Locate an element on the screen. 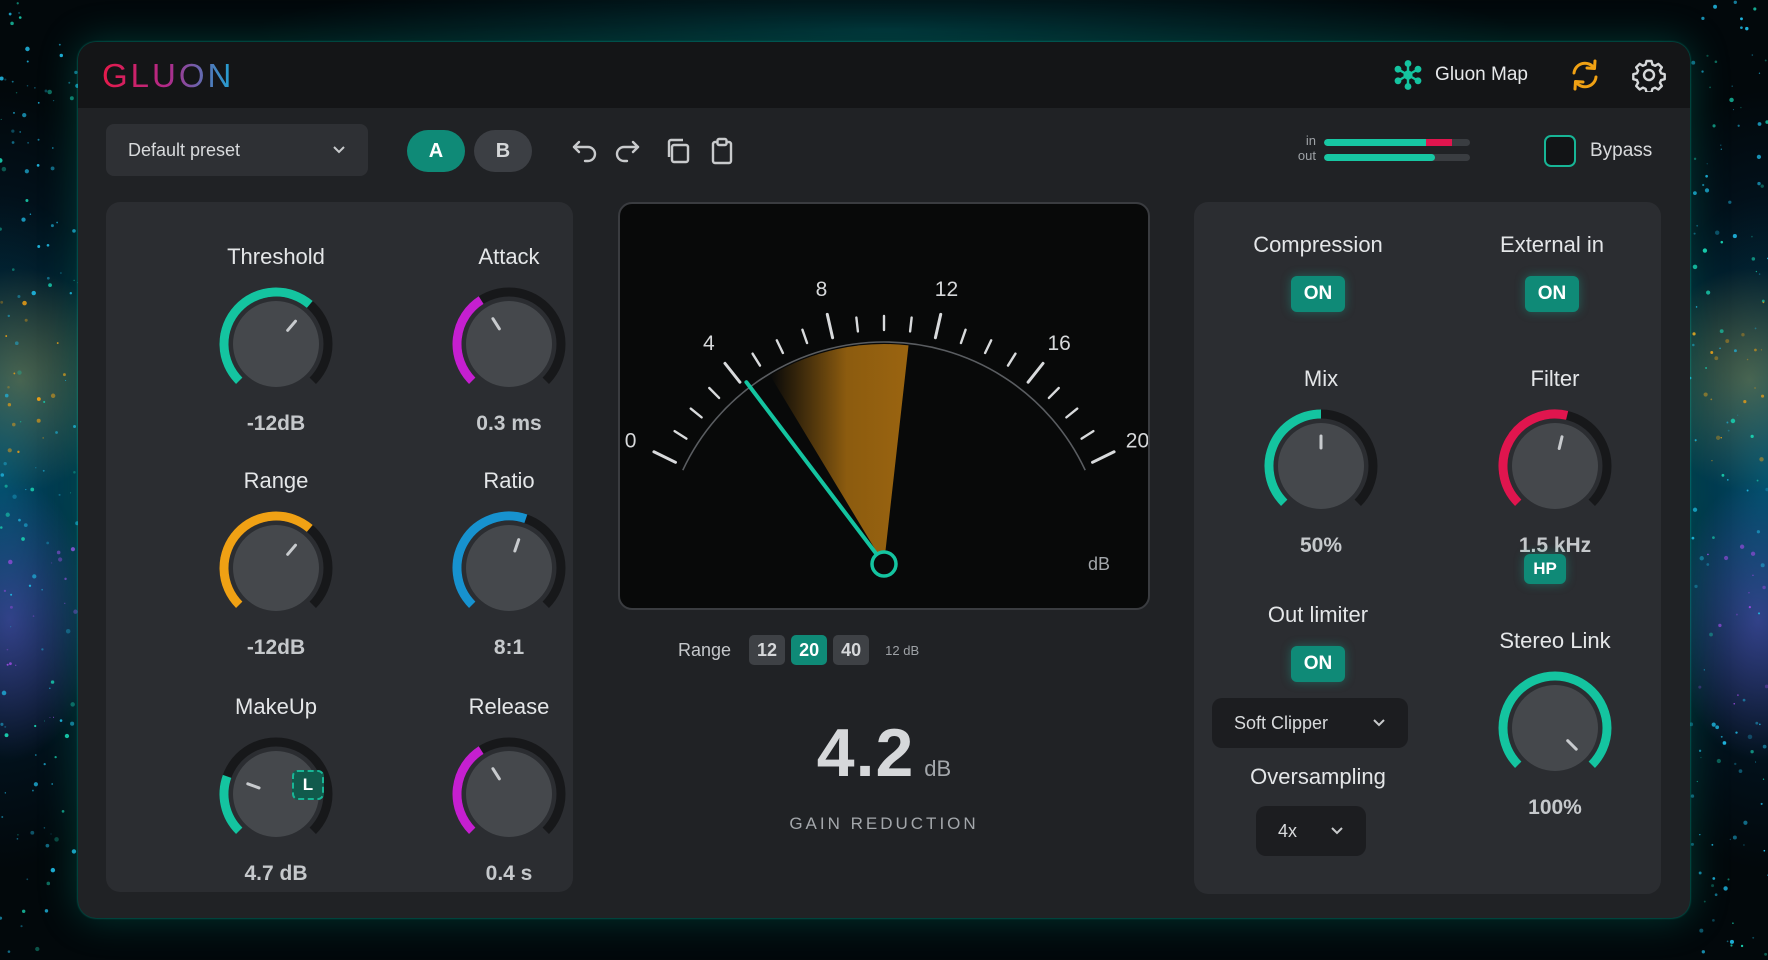 This screenshot has height=960, width=1768. preset-b-button: B is located at coordinates (503, 151).